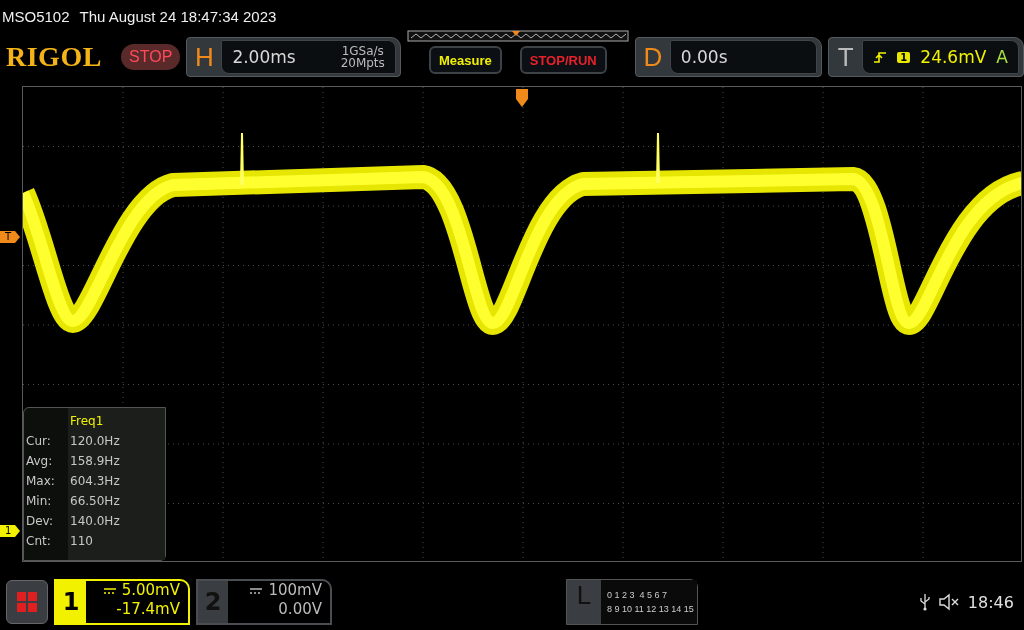  Describe the element at coordinates (27, 602) in the screenshot. I see `grid-menu-icon` at that location.